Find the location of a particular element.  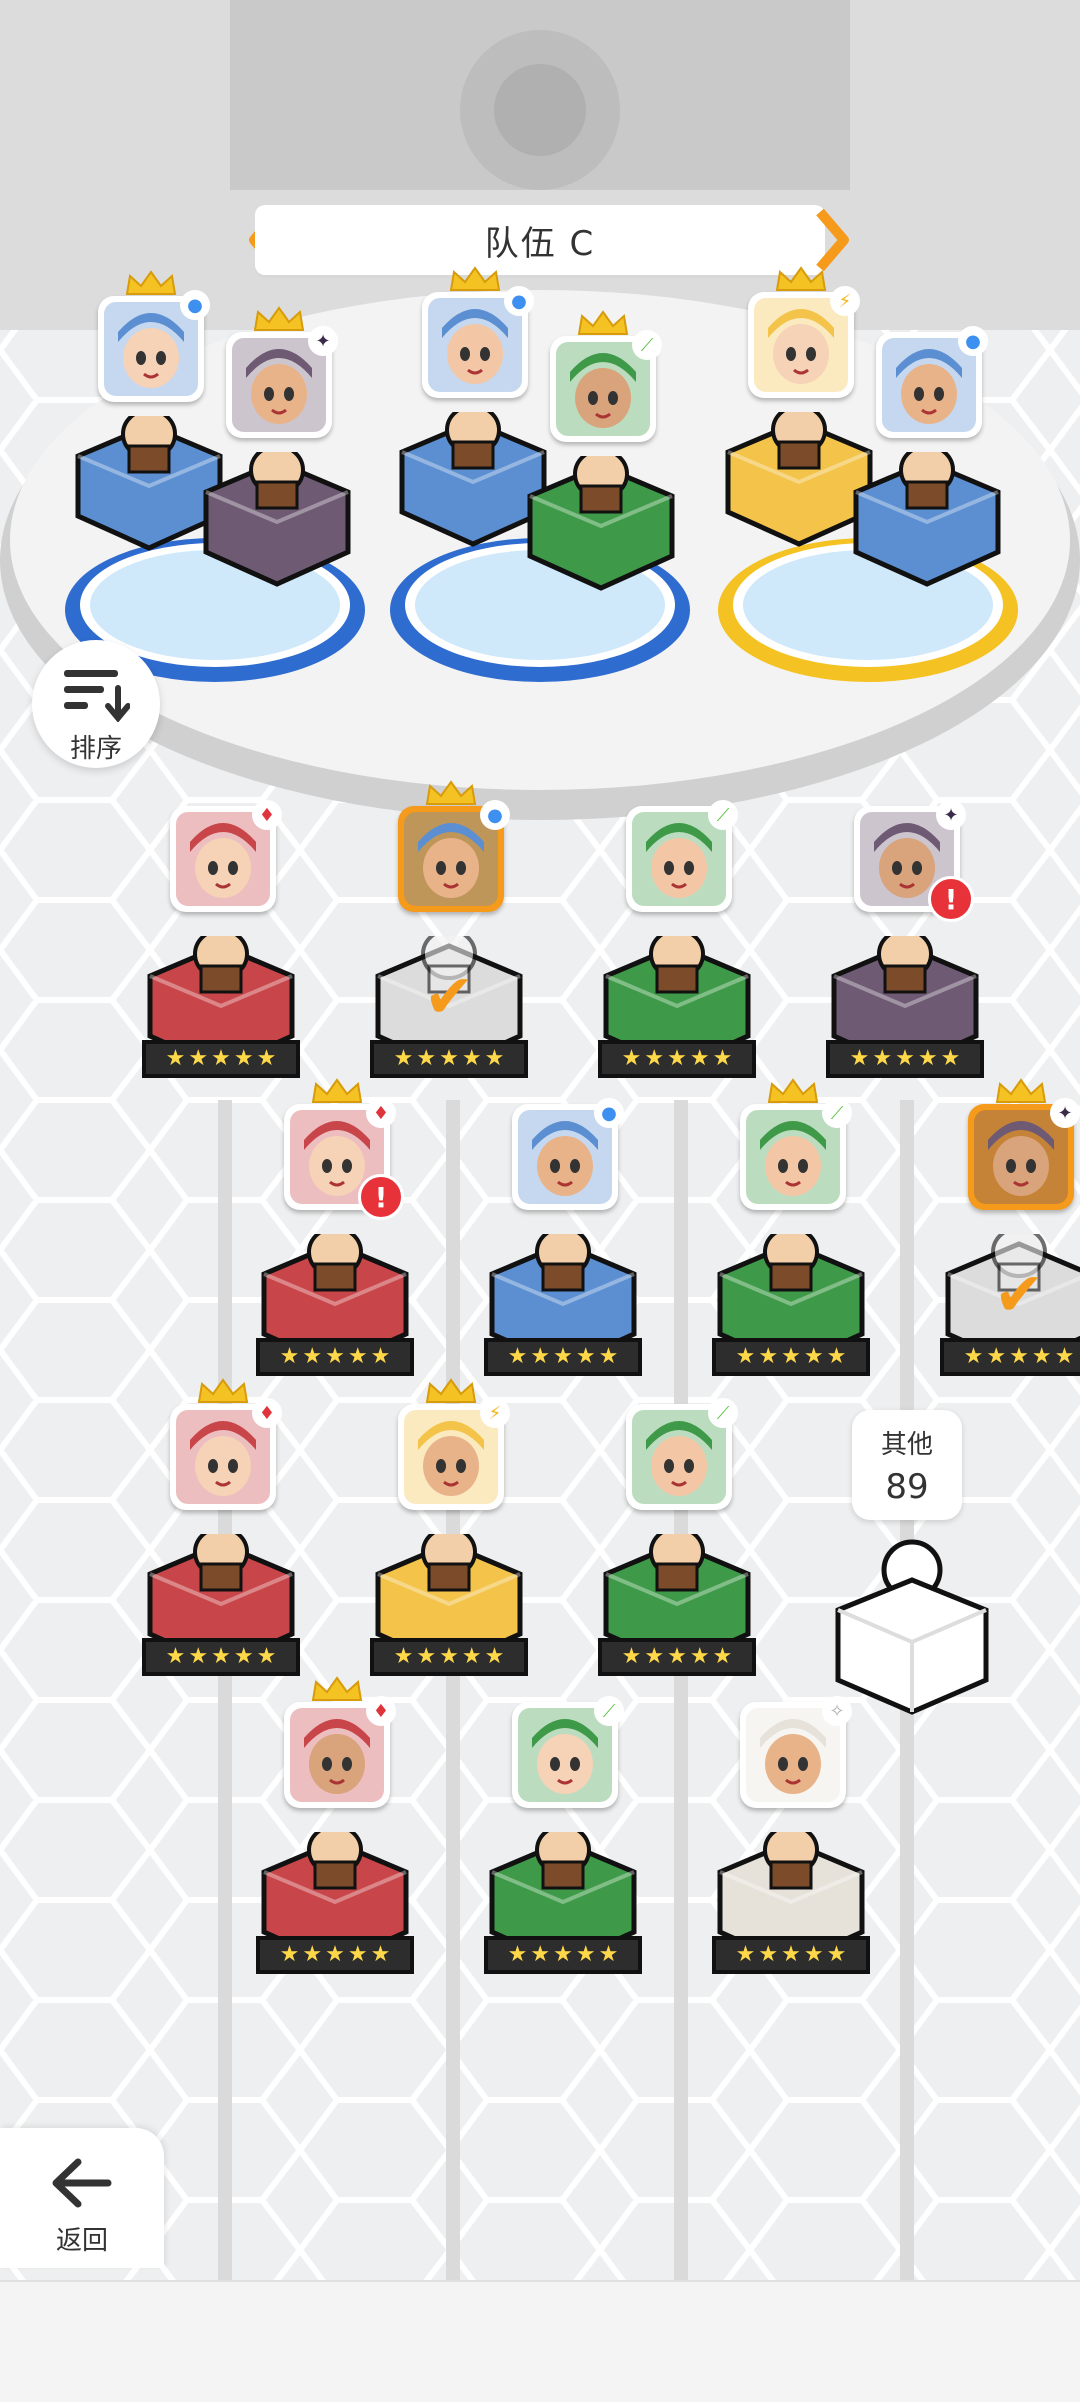

team-slot-left-back: ● is located at coordinates (154, 336).